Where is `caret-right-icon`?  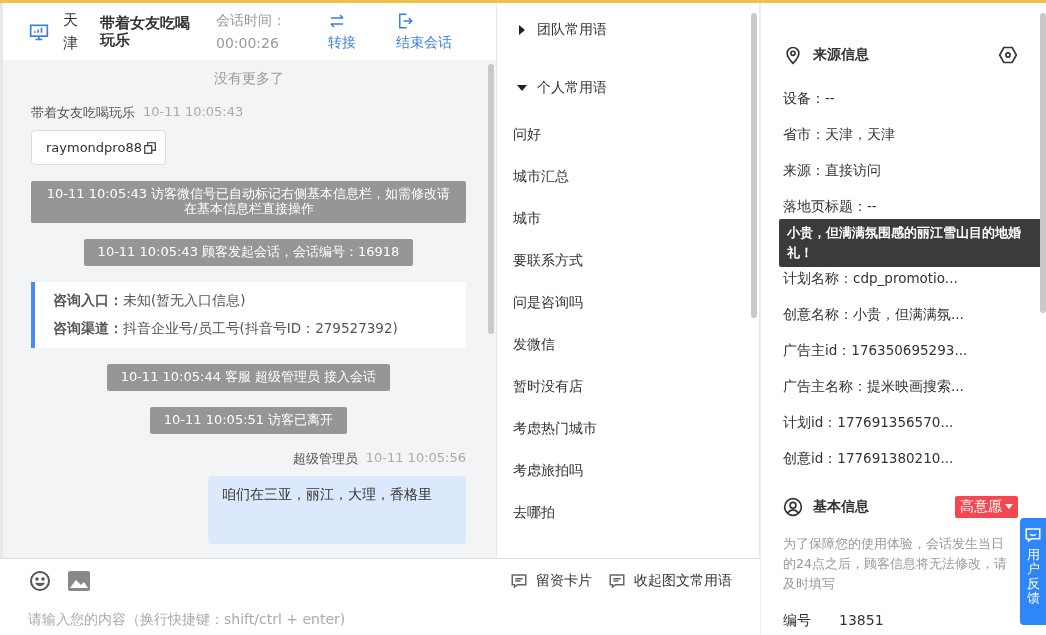
caret-right-icon is located at coordinates (522, 30).